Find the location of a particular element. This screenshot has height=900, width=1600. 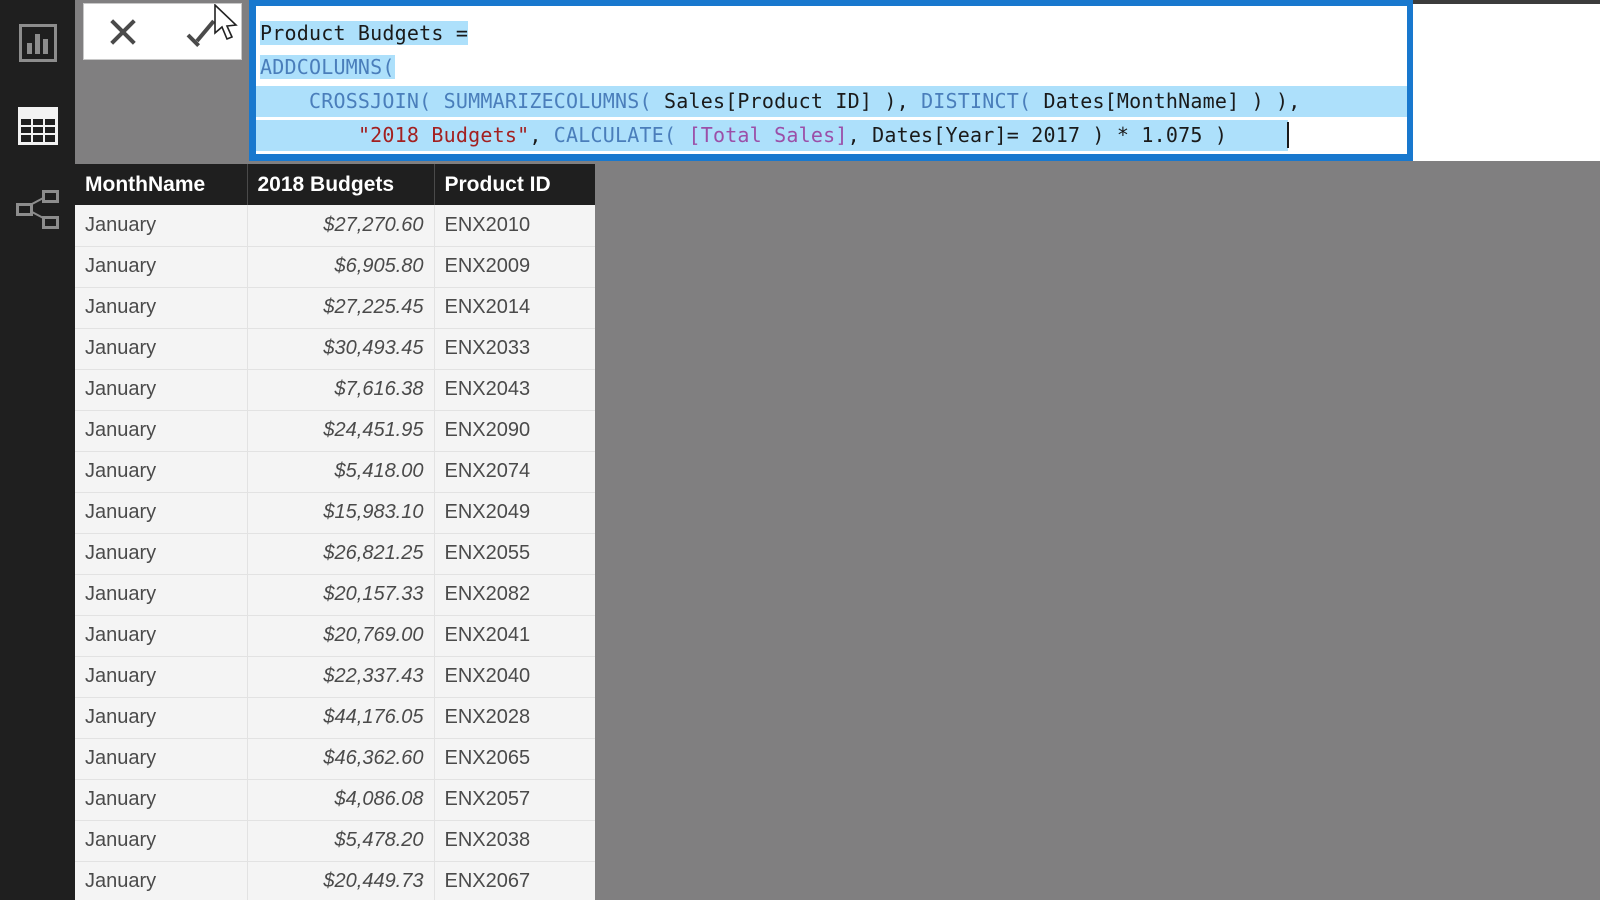

commit-formula-button is located at coordinates (202, 32).